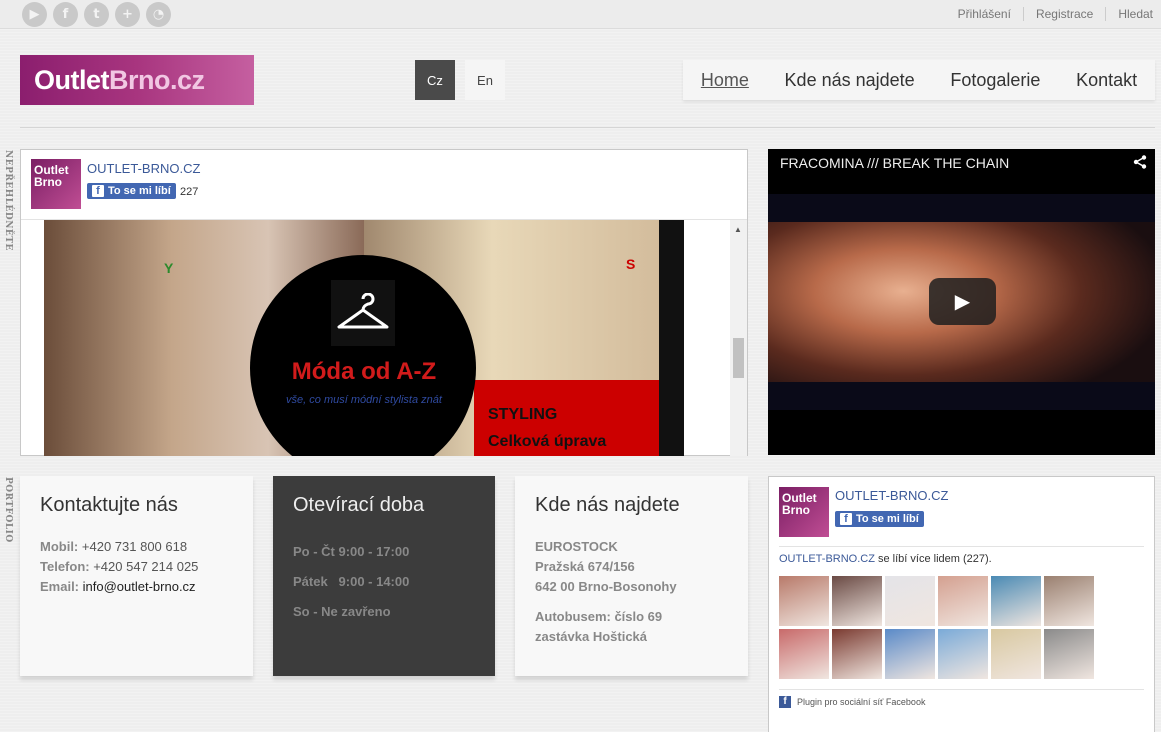 This screenshot has height=732, width=1161. What do you see at coordinates (547, 441) in the screenshot?
I see `promo-celkova: Celková úprava` at bounding box center [547, 441].